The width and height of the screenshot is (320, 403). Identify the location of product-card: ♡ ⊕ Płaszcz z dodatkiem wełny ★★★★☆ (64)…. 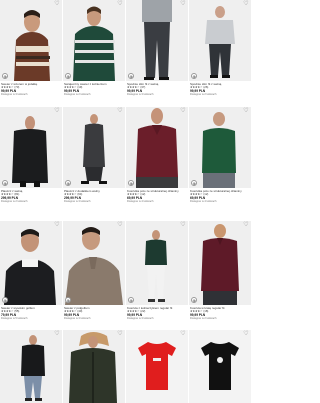
(94, 160).